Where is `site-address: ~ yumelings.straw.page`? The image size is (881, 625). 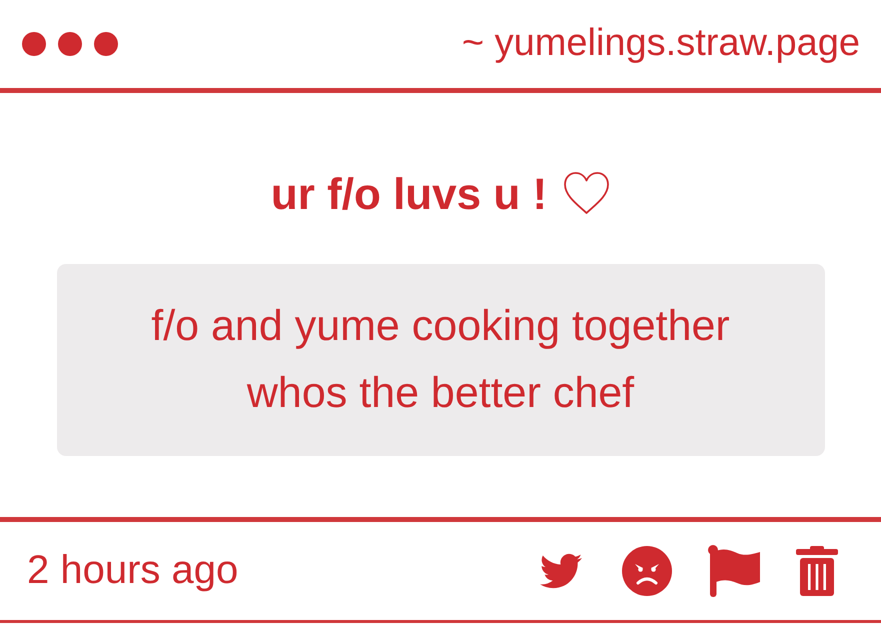 site-address: ~ yumelings.straw.page is located at coordinates (661, 44).